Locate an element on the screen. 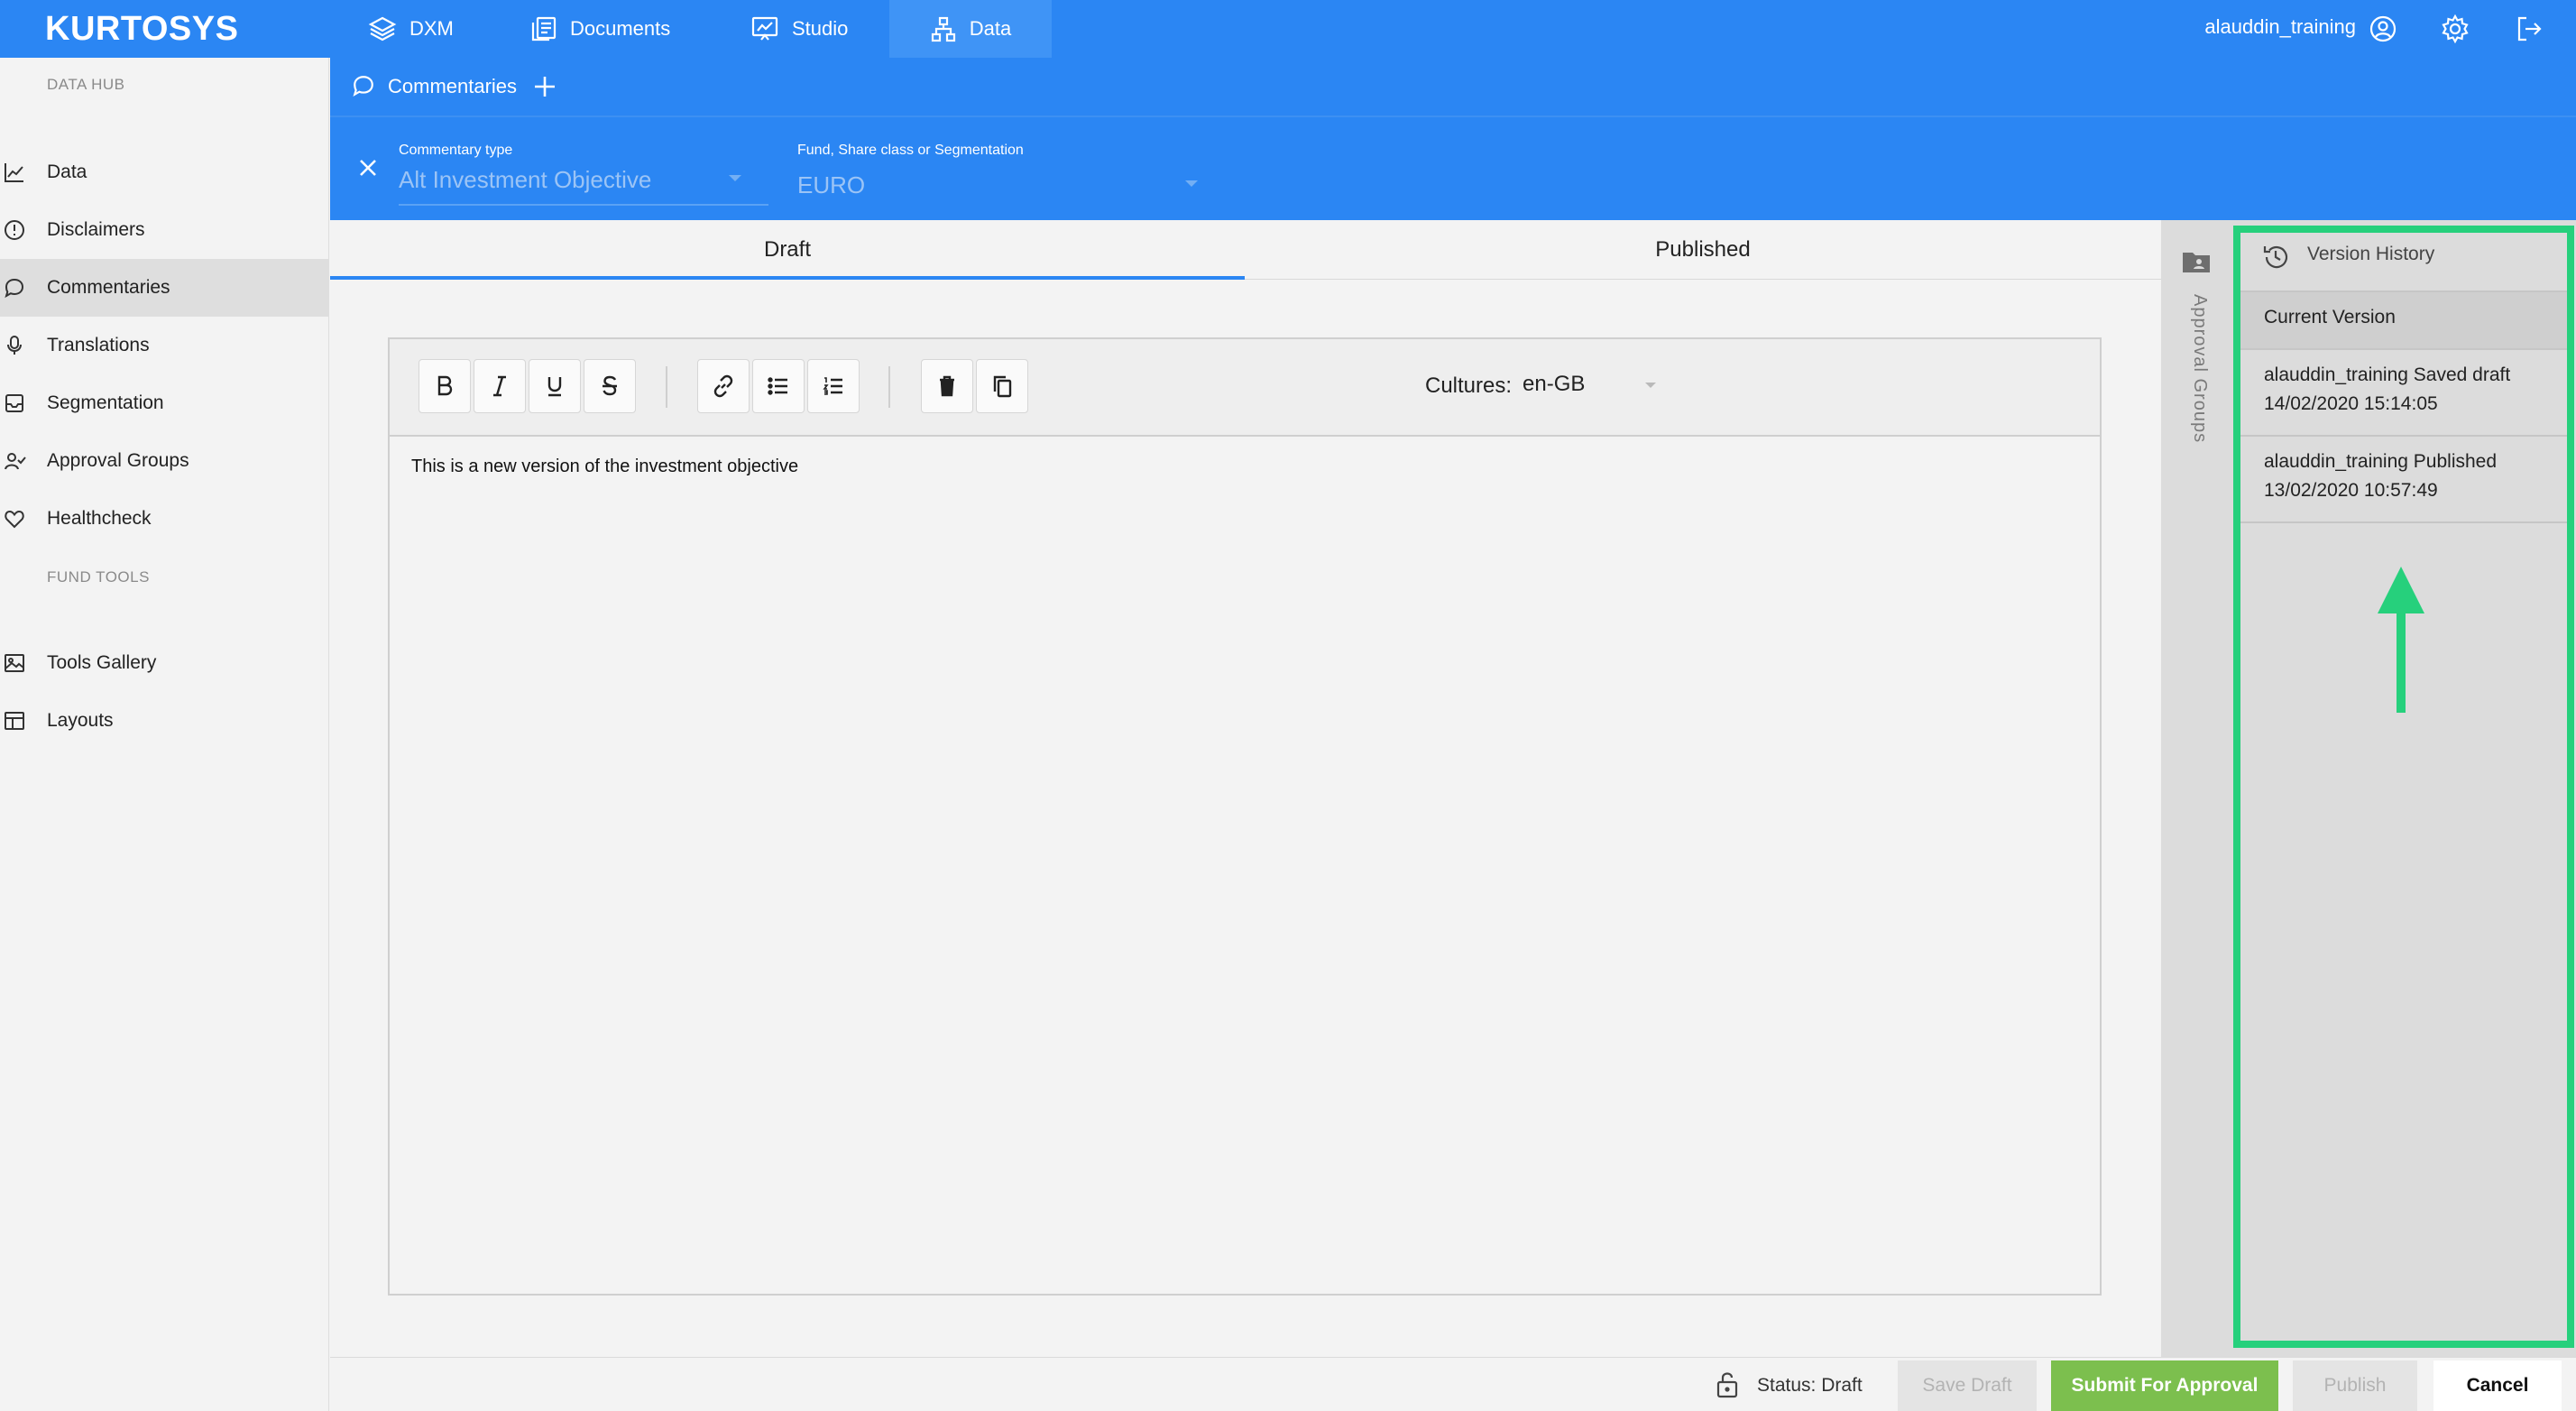 This screenshot has height=1411, width=2576. folder-user-icon is located at coordinates (2196, 261).